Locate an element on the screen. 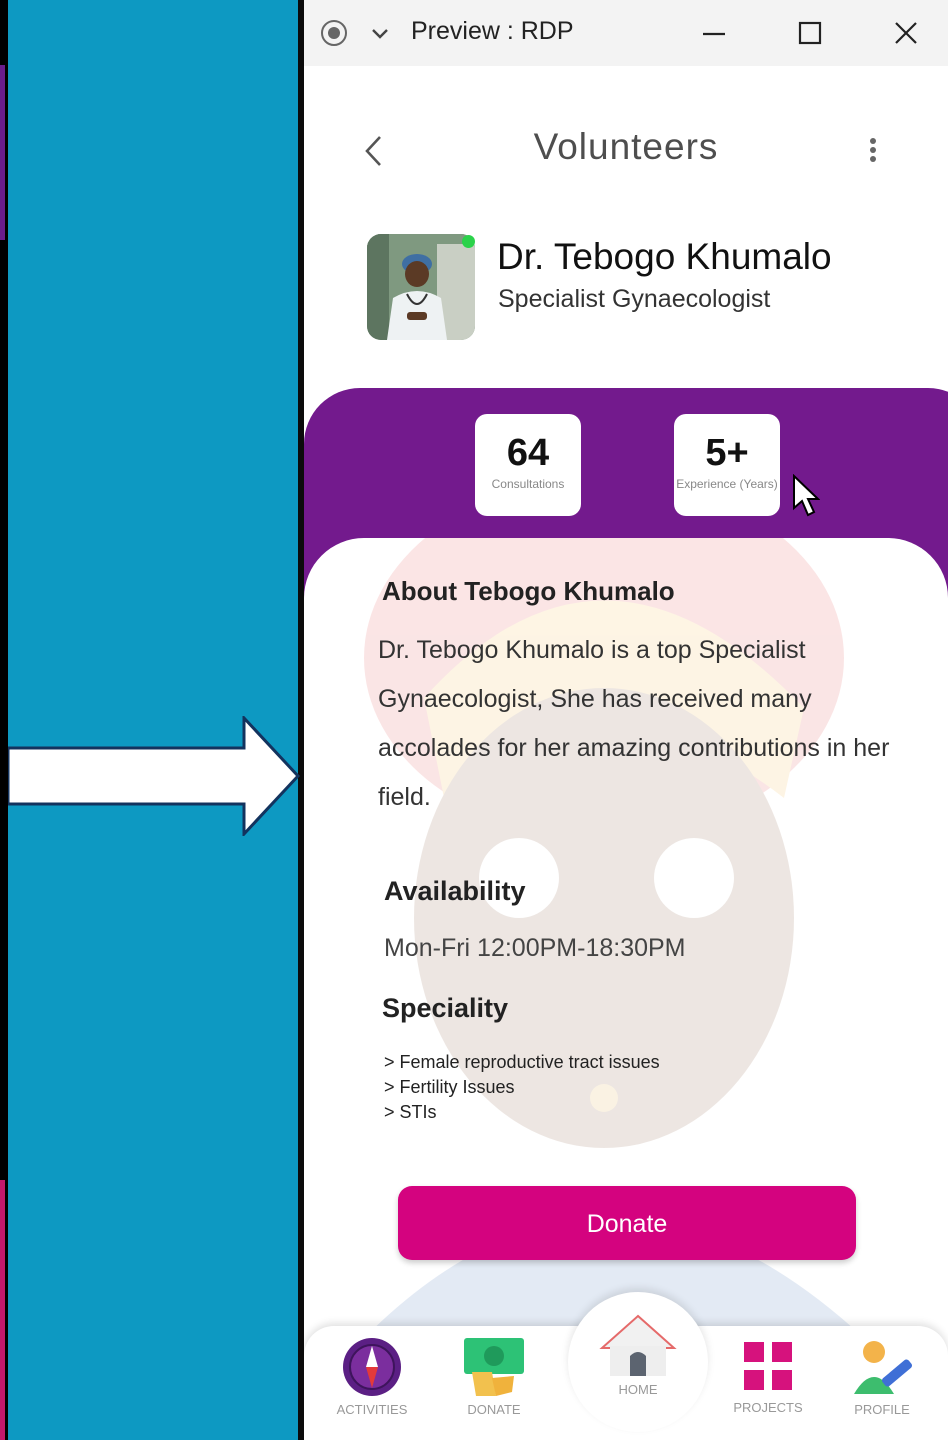 The width and height of the screenshot is (948, 1440). grid-icon is located at coordinates (768, 1366).